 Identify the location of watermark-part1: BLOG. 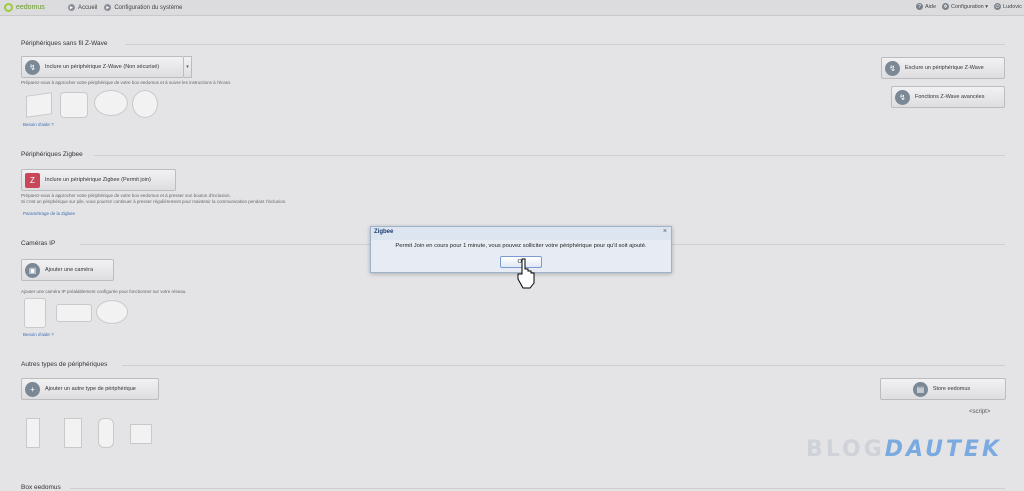
(845, 449).